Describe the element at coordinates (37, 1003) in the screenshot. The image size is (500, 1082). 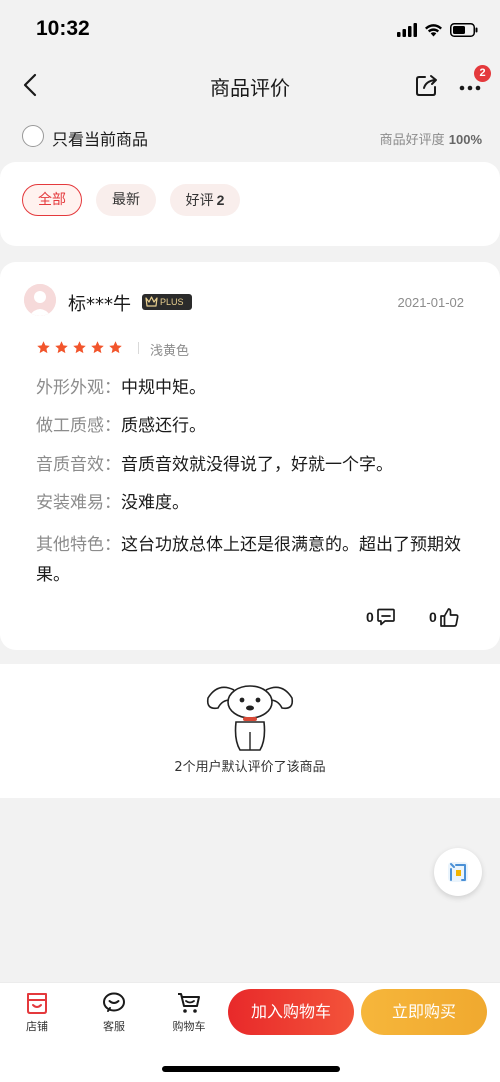
I see `store-icon` at that location.